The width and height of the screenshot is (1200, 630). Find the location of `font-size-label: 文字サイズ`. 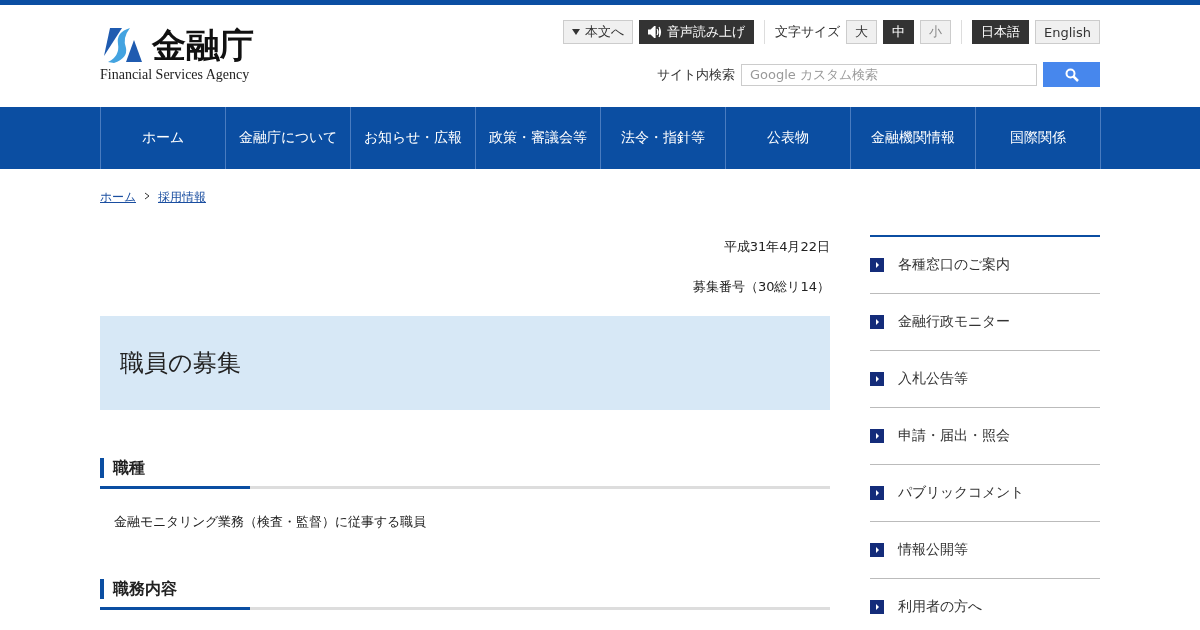

font-size-label: 文字サイズ is located at coordinates (808, 32).